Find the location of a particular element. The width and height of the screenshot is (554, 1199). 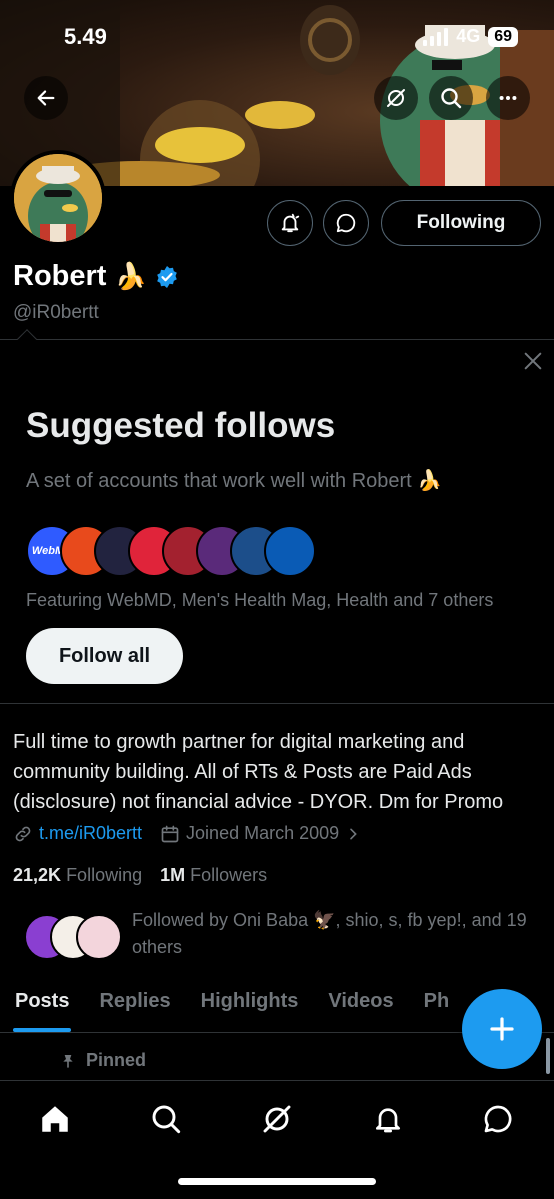

network-type: 4G is located at coordinates (468, 36).